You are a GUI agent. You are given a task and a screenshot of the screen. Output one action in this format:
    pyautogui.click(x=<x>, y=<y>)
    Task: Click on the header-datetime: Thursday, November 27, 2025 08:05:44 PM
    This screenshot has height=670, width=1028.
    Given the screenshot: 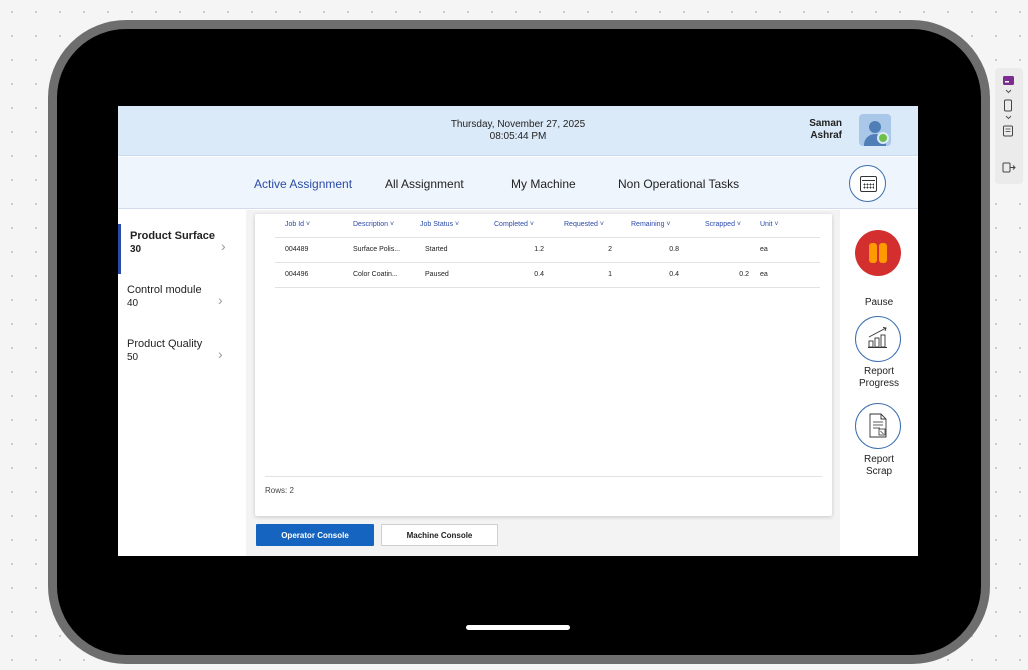 What is the action you would take?
    pyautogui.click(x=518, y=131)
    